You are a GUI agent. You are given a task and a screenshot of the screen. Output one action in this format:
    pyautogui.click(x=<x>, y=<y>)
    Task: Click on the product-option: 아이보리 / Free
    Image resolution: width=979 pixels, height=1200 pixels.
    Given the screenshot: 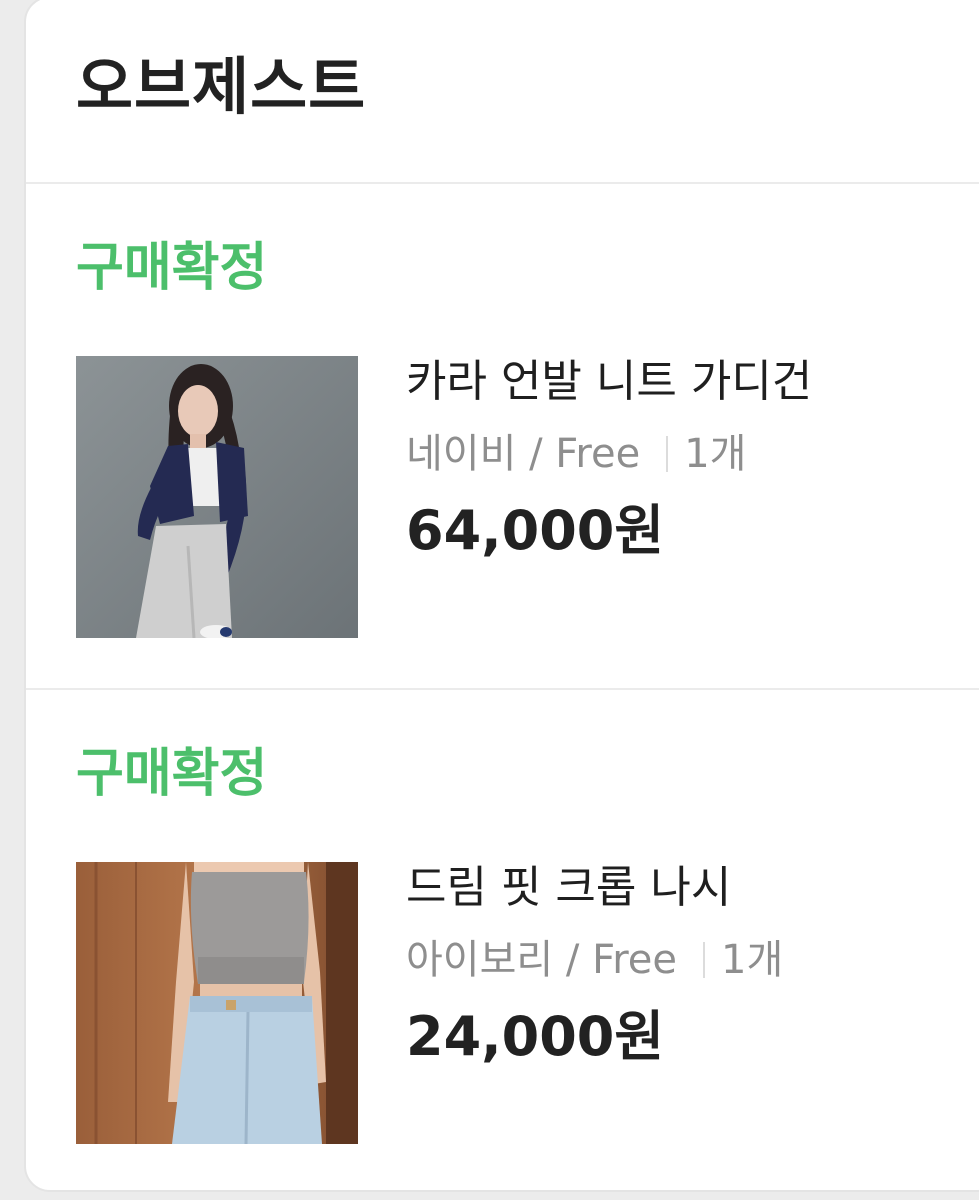 What is the action you would take?
    pyautogui.click(x=541, y=960)
    